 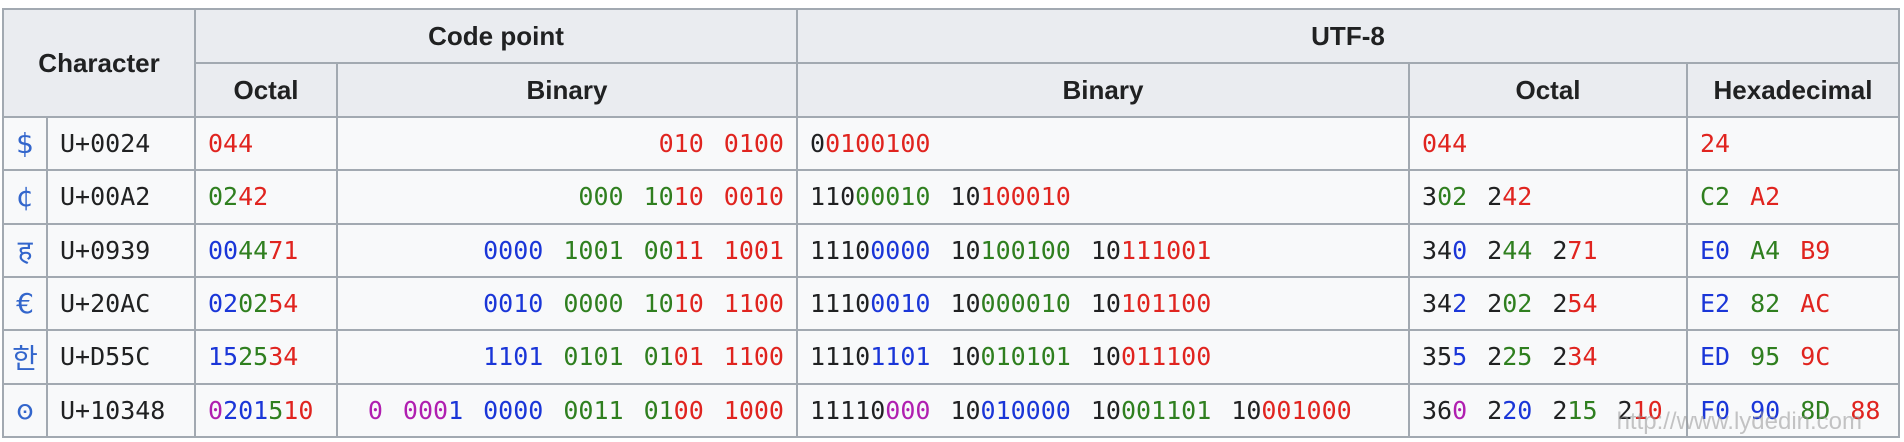 I want to click on utf8-binary-segment: 0010, so click(x=900, y=304).